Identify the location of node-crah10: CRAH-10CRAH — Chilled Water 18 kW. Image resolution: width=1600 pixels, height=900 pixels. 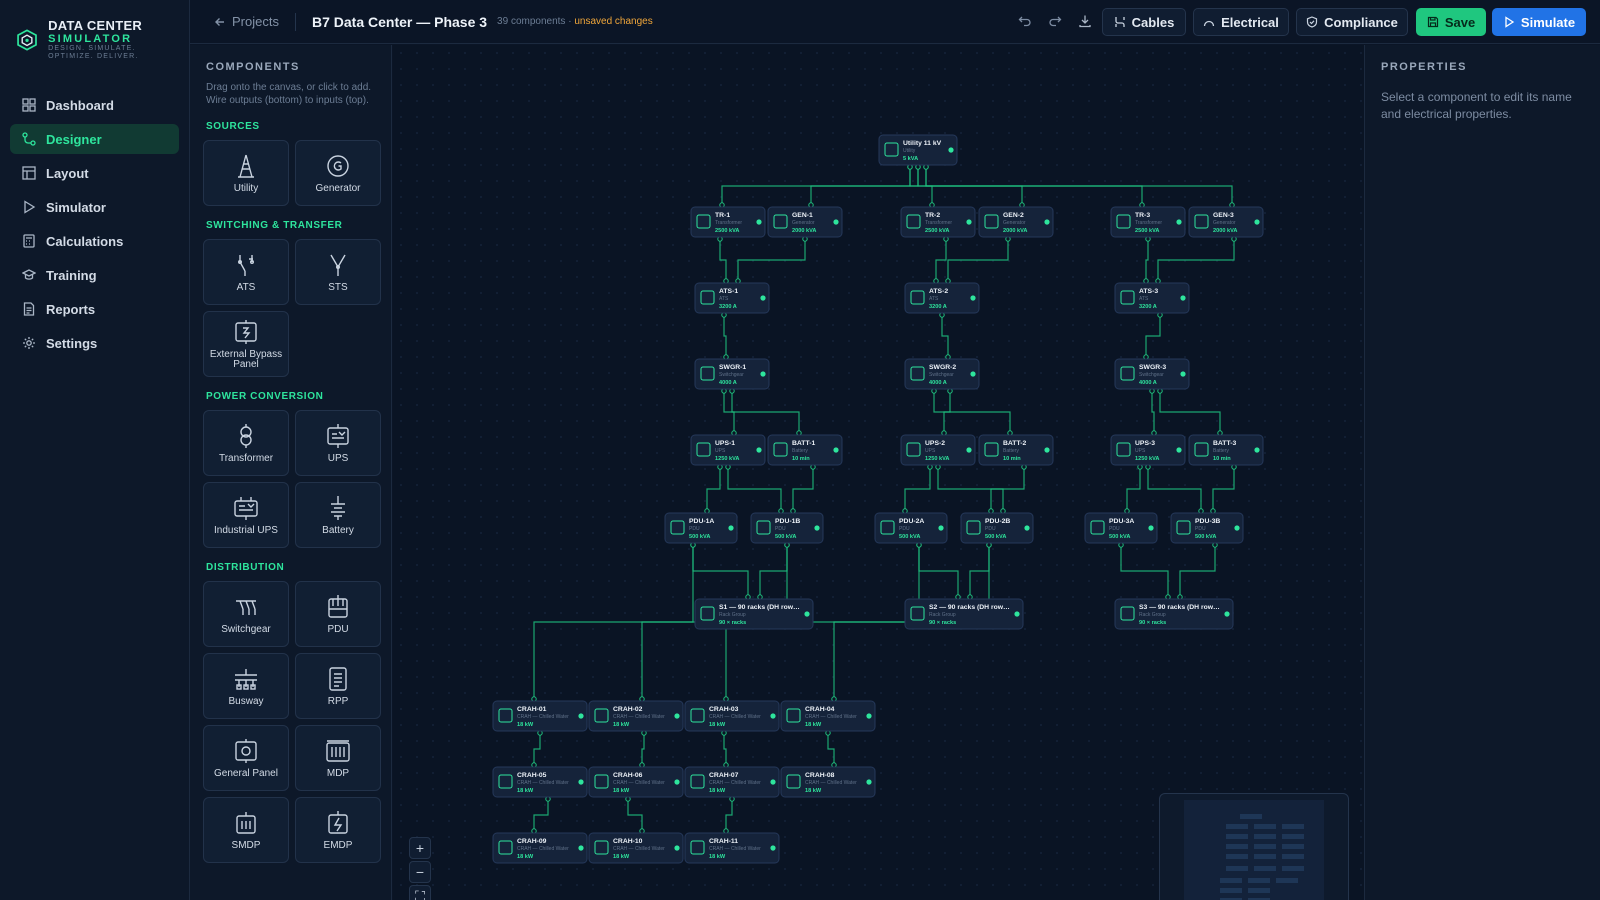
(636, 848).